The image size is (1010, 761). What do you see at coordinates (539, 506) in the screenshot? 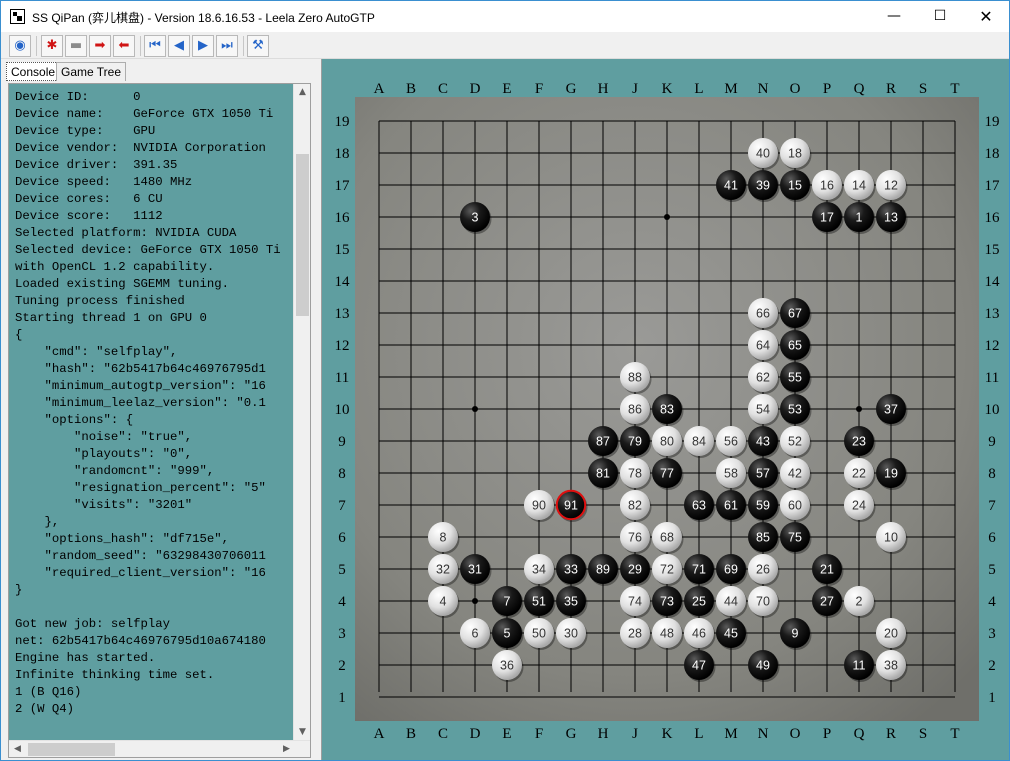
I see `move-number: 90` at bounding box center [539, 506].